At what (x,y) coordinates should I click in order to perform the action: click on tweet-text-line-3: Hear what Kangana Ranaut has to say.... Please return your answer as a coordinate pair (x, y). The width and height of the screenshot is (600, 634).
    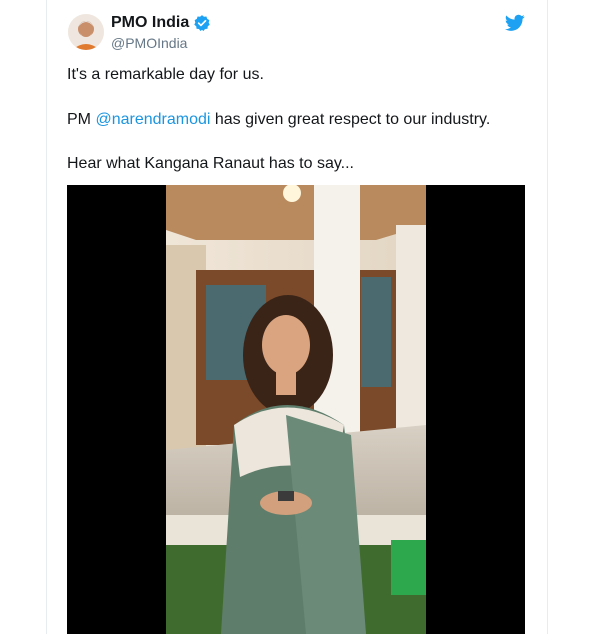
    Looking at the image, I should click on (210, 163).